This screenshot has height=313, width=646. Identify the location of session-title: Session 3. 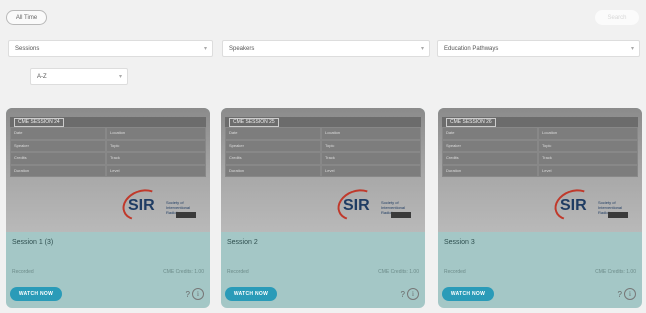
(459, 242).